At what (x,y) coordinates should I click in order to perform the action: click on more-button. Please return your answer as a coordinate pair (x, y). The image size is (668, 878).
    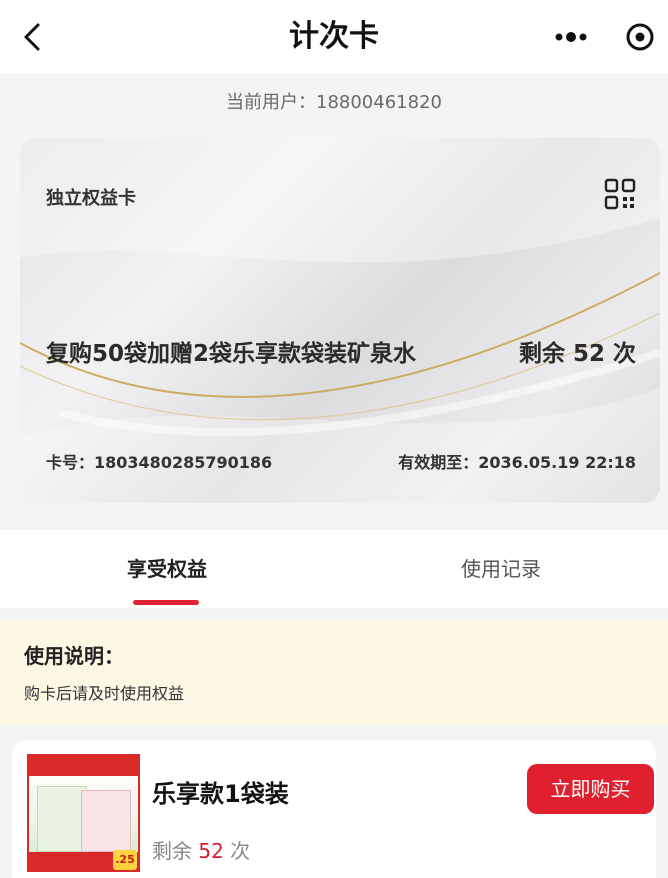
    Looking at the image, I should click on (571, 37).